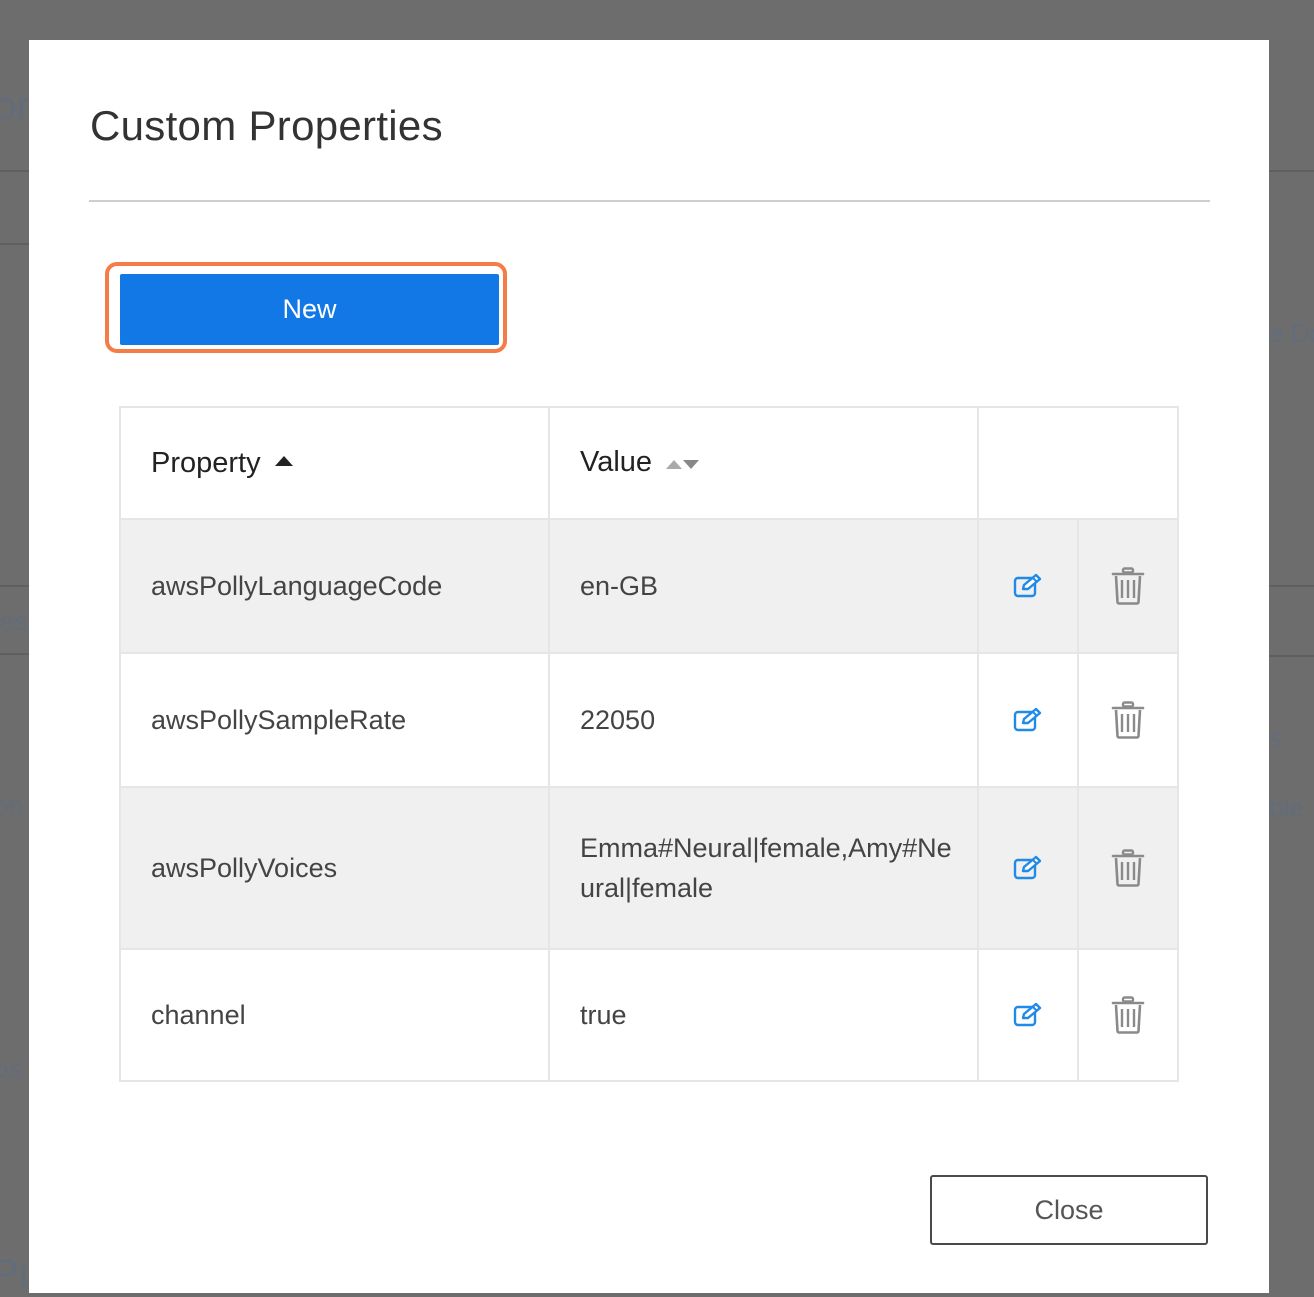  Describe the element at coordinates (206, 462) in the screenshot. I see `column-header-label: Property` at that location.